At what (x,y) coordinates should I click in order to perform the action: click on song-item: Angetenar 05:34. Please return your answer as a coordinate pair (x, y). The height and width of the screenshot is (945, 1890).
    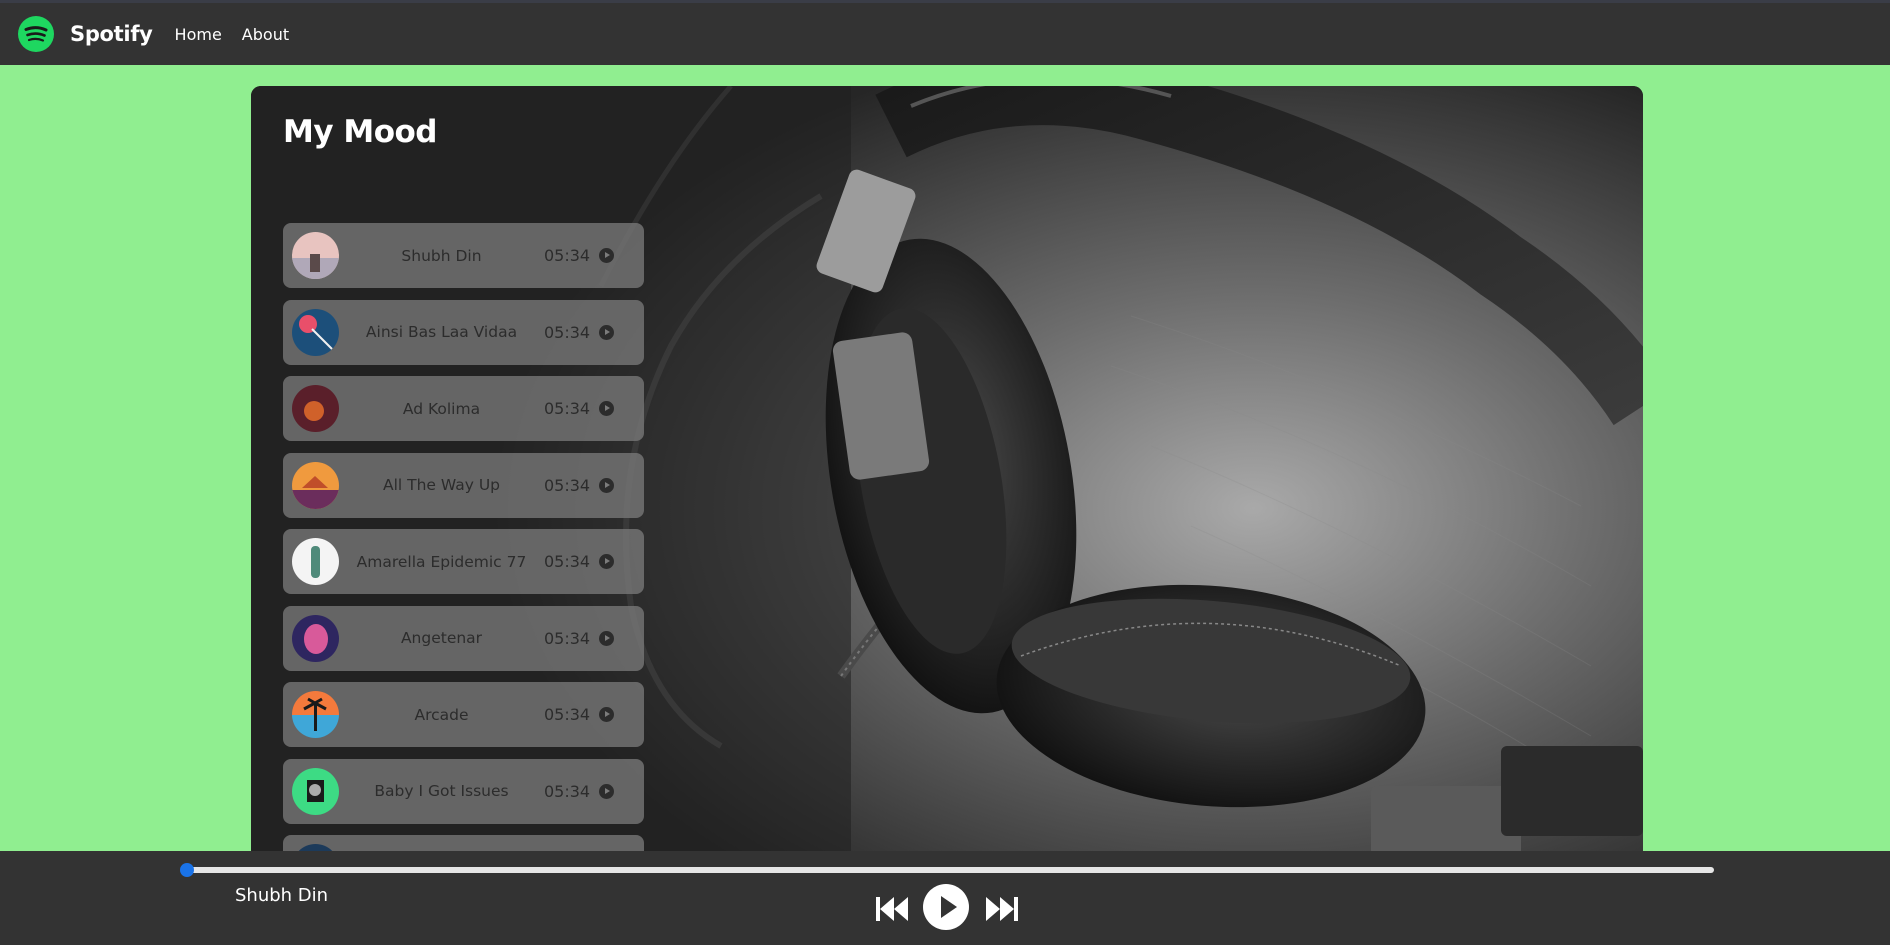
    Looking at the image, I should click on (463, 638).